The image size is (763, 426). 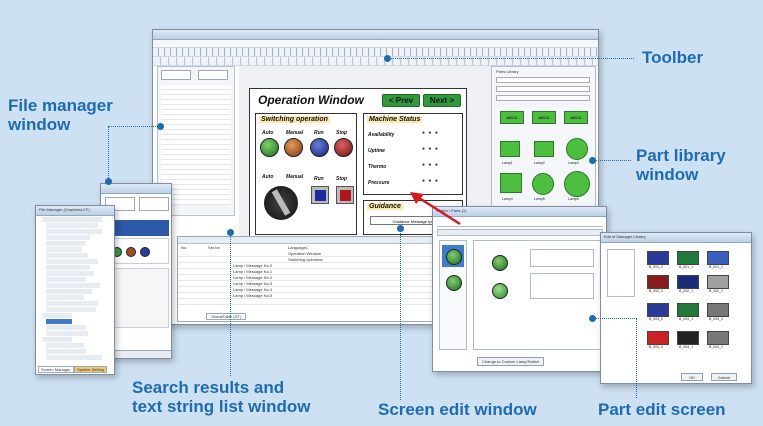 What do you see at coordinates (621, 273) in the screenshot?
I see `part-edit-tree` at bounding box center [621, 273].